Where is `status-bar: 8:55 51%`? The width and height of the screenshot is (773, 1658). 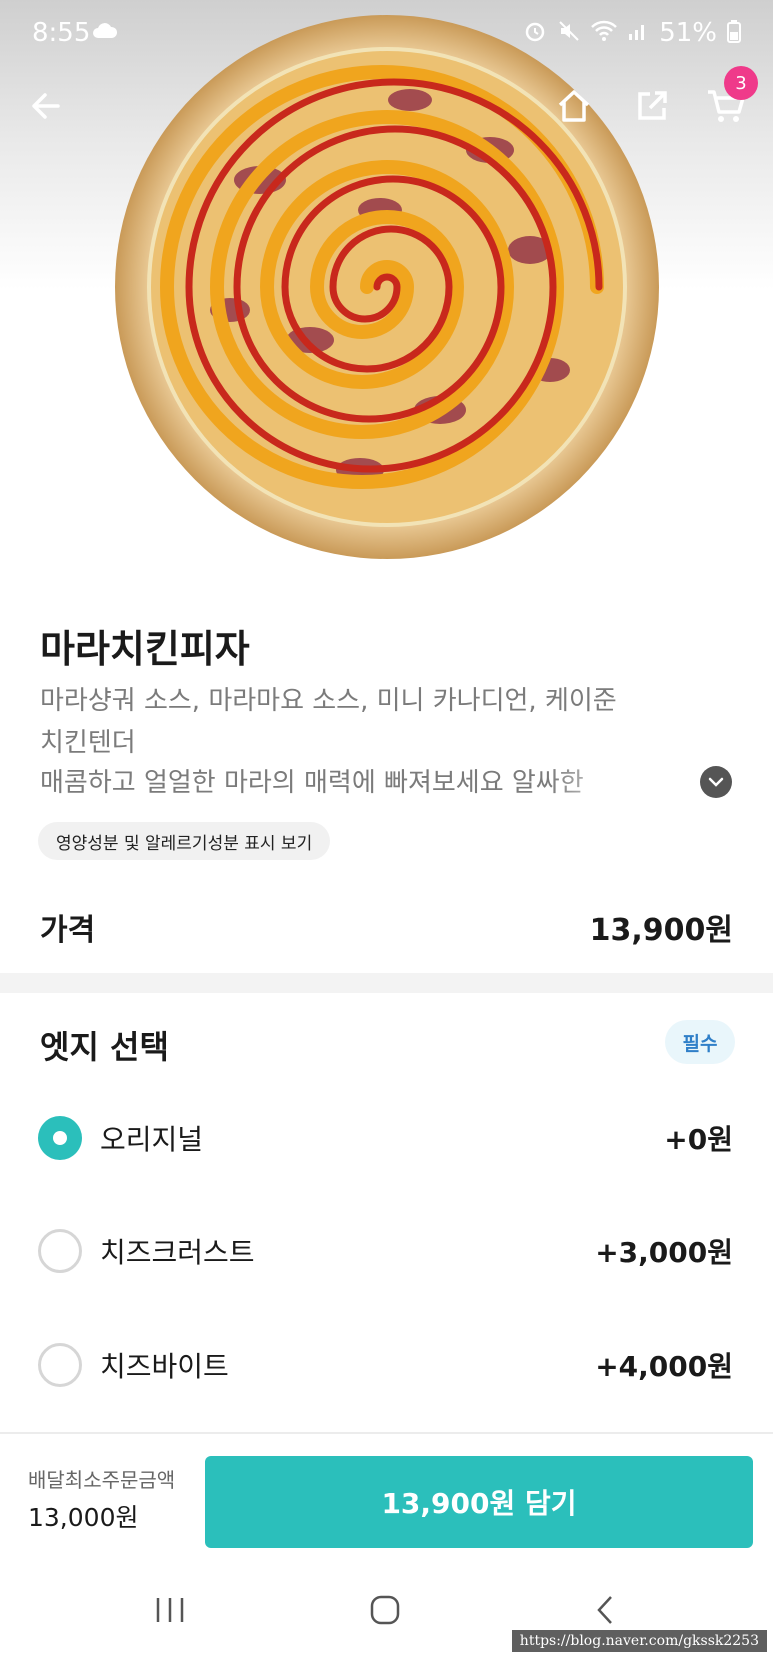 status-bar: 8:55 51% is located at coordinates (386, 35).